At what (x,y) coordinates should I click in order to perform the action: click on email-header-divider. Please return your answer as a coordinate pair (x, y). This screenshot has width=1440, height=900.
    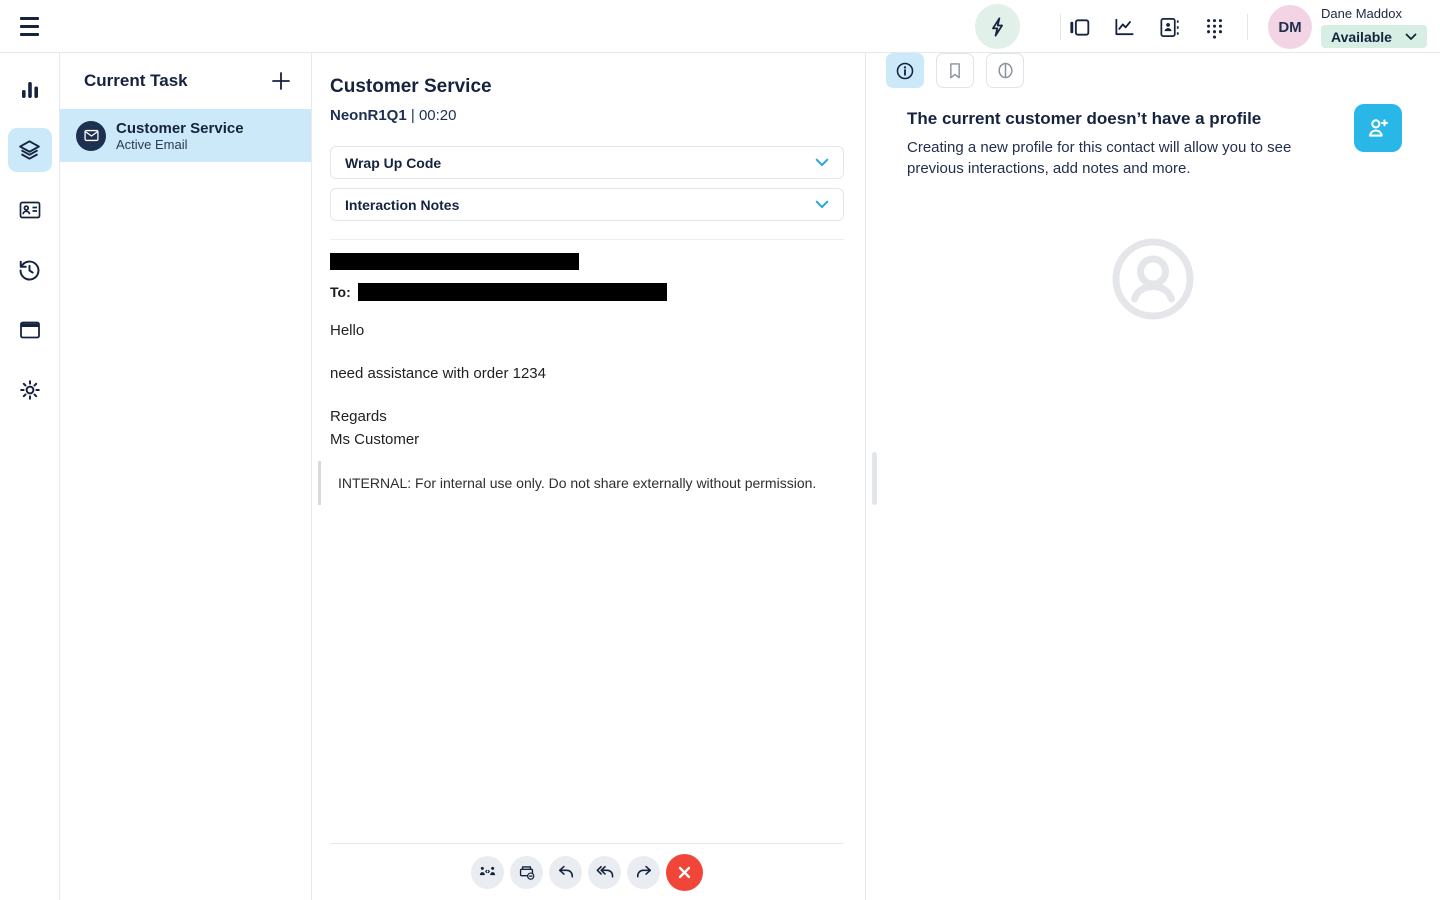
    Looking at the image, I should click on (587, 239).